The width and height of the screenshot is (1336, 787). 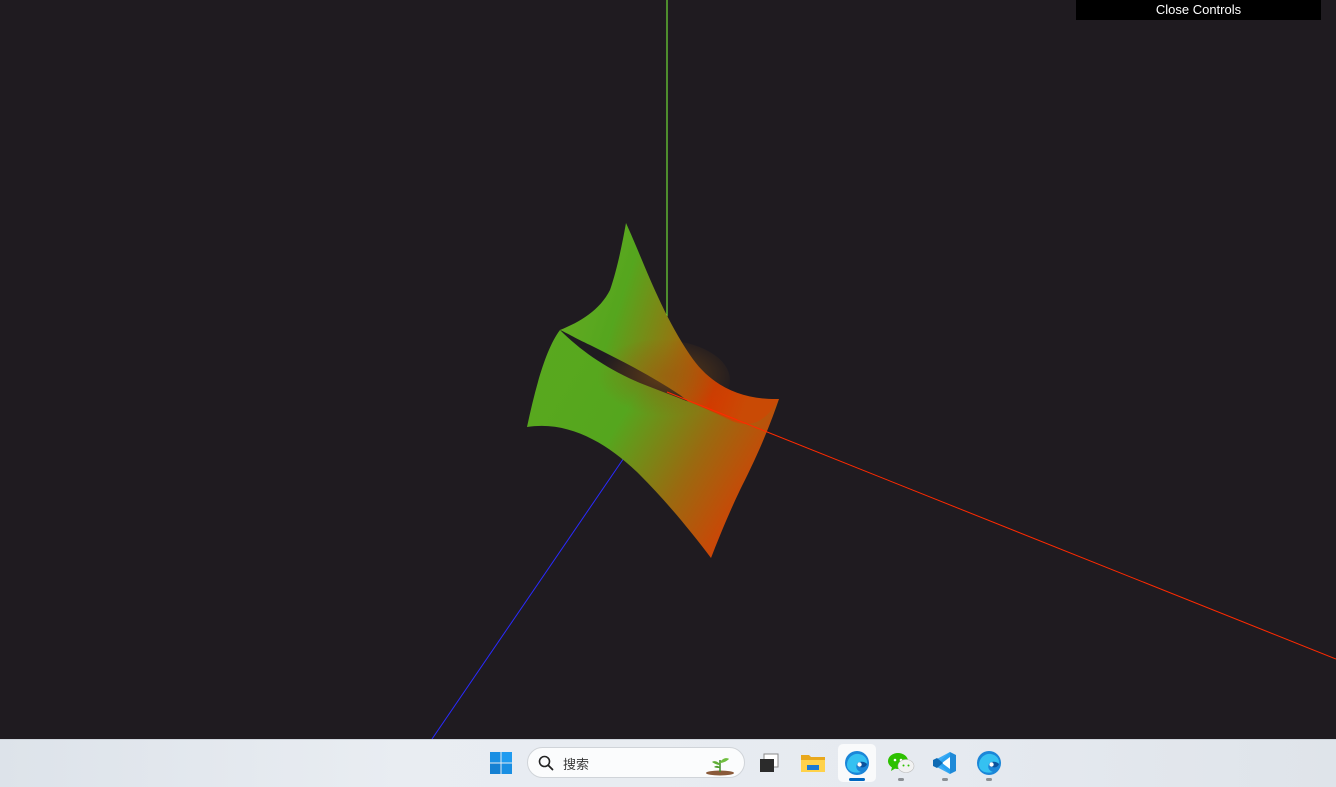 What do you see at coordinates (576, 765) in the screenshot?
I see `search-placeholder: 搜索` at bounding box center [576, 765].